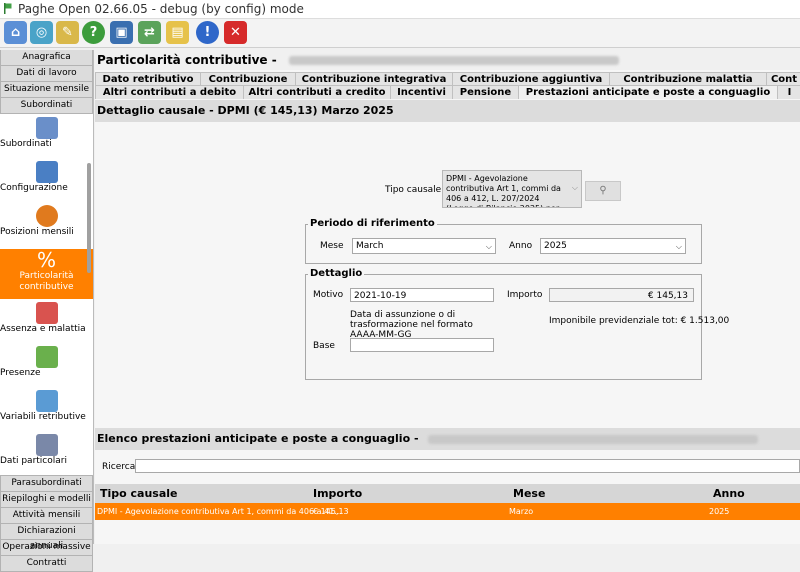 The width and height of the screenshot is (800, 572). Describe the element at coordinates (639, 321) in the screenshot. I see `imponibile-text: Imponibile previdenziale tot: € 1.513,00` at that location.